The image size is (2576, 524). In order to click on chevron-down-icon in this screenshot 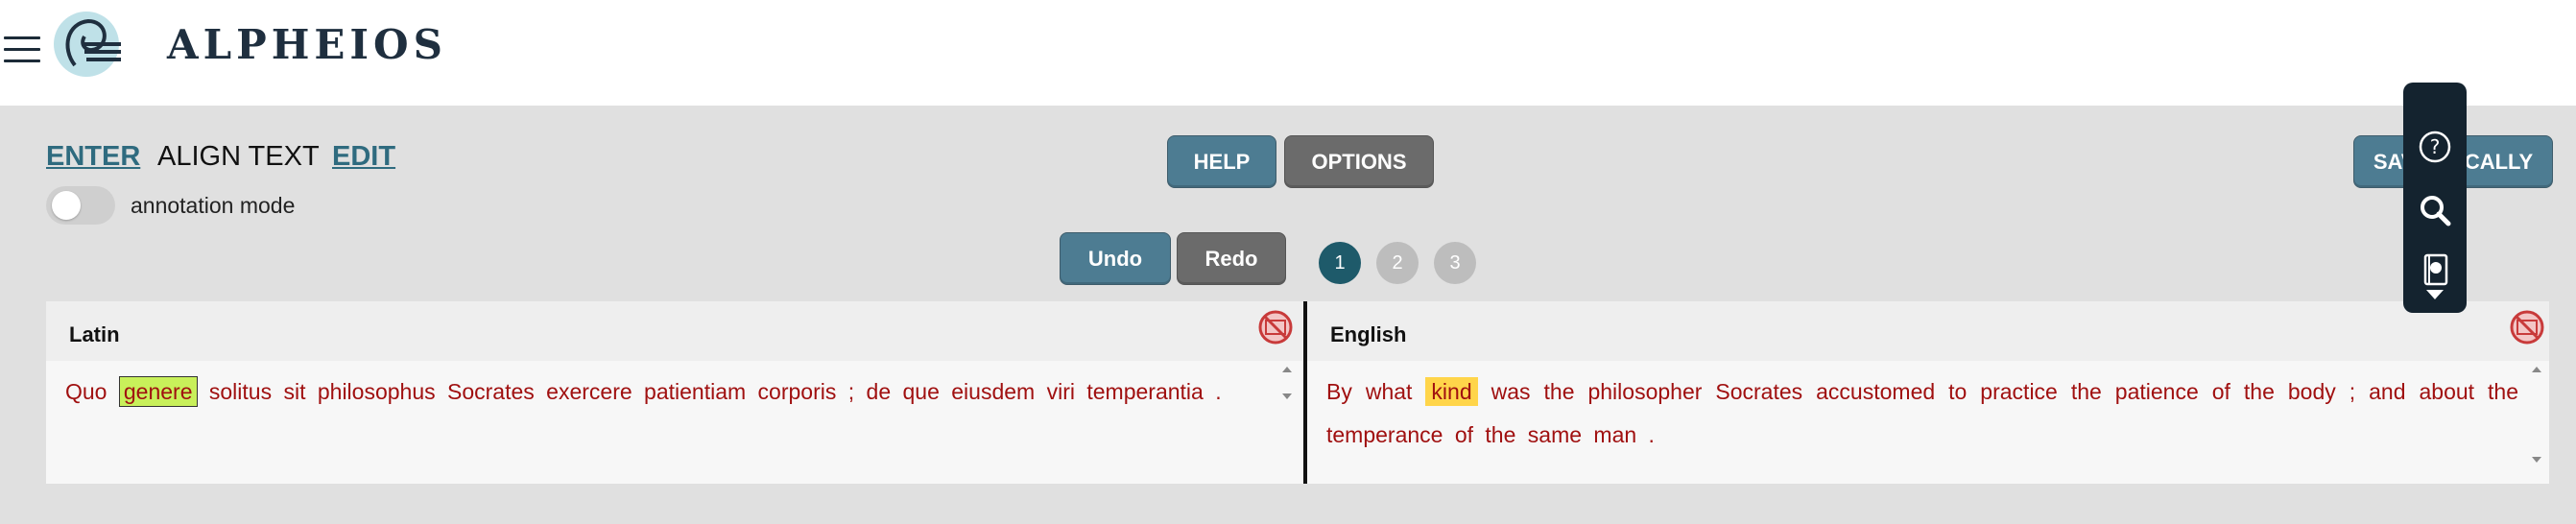, I will do `click(2435, 295)`.